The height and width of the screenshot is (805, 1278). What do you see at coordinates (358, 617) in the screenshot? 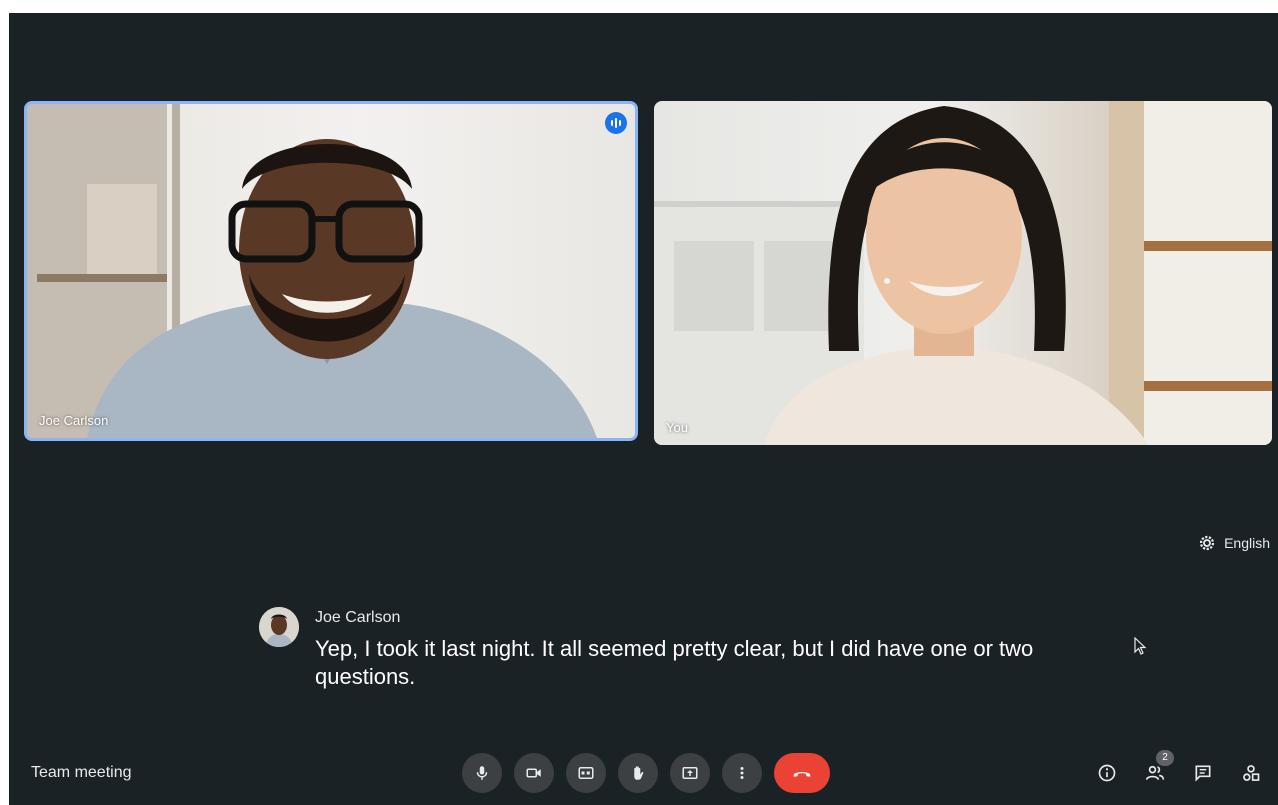
I see `caption-speaker-name: Joe Carlson` at bounding box center [358, 617].